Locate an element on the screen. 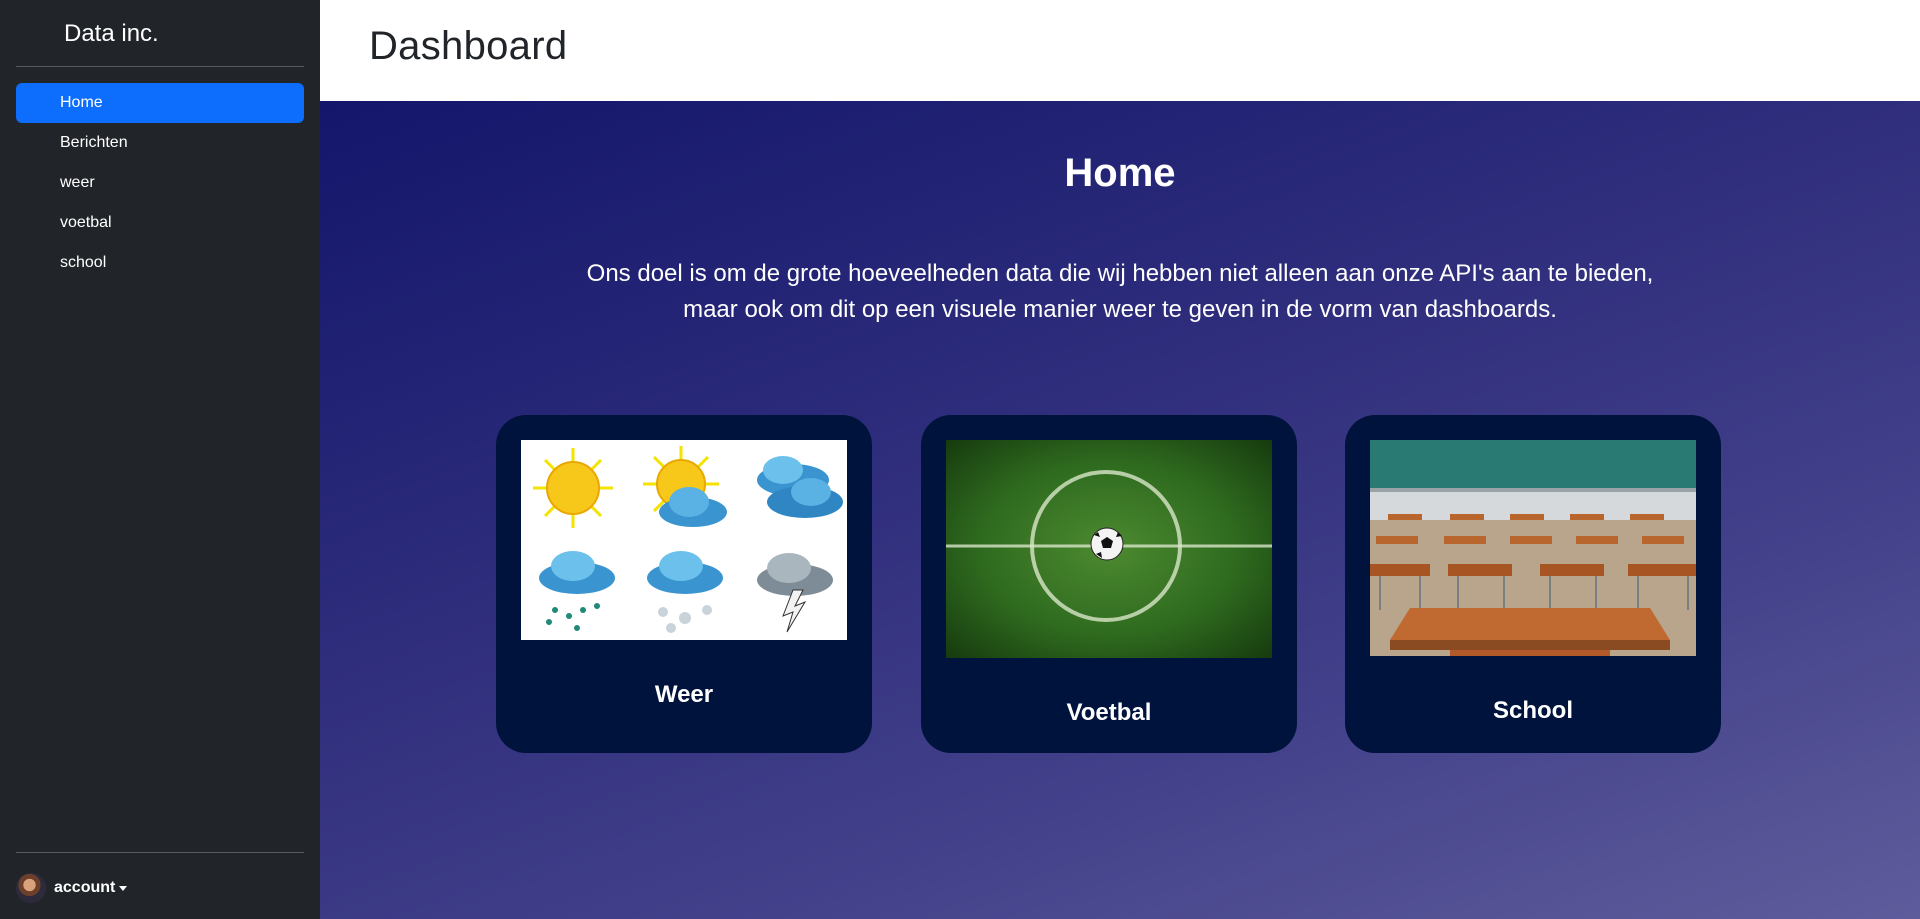 This screenshot has height=919, width=1920. card-label-weer: Weer is located at coordinates (684, 694).